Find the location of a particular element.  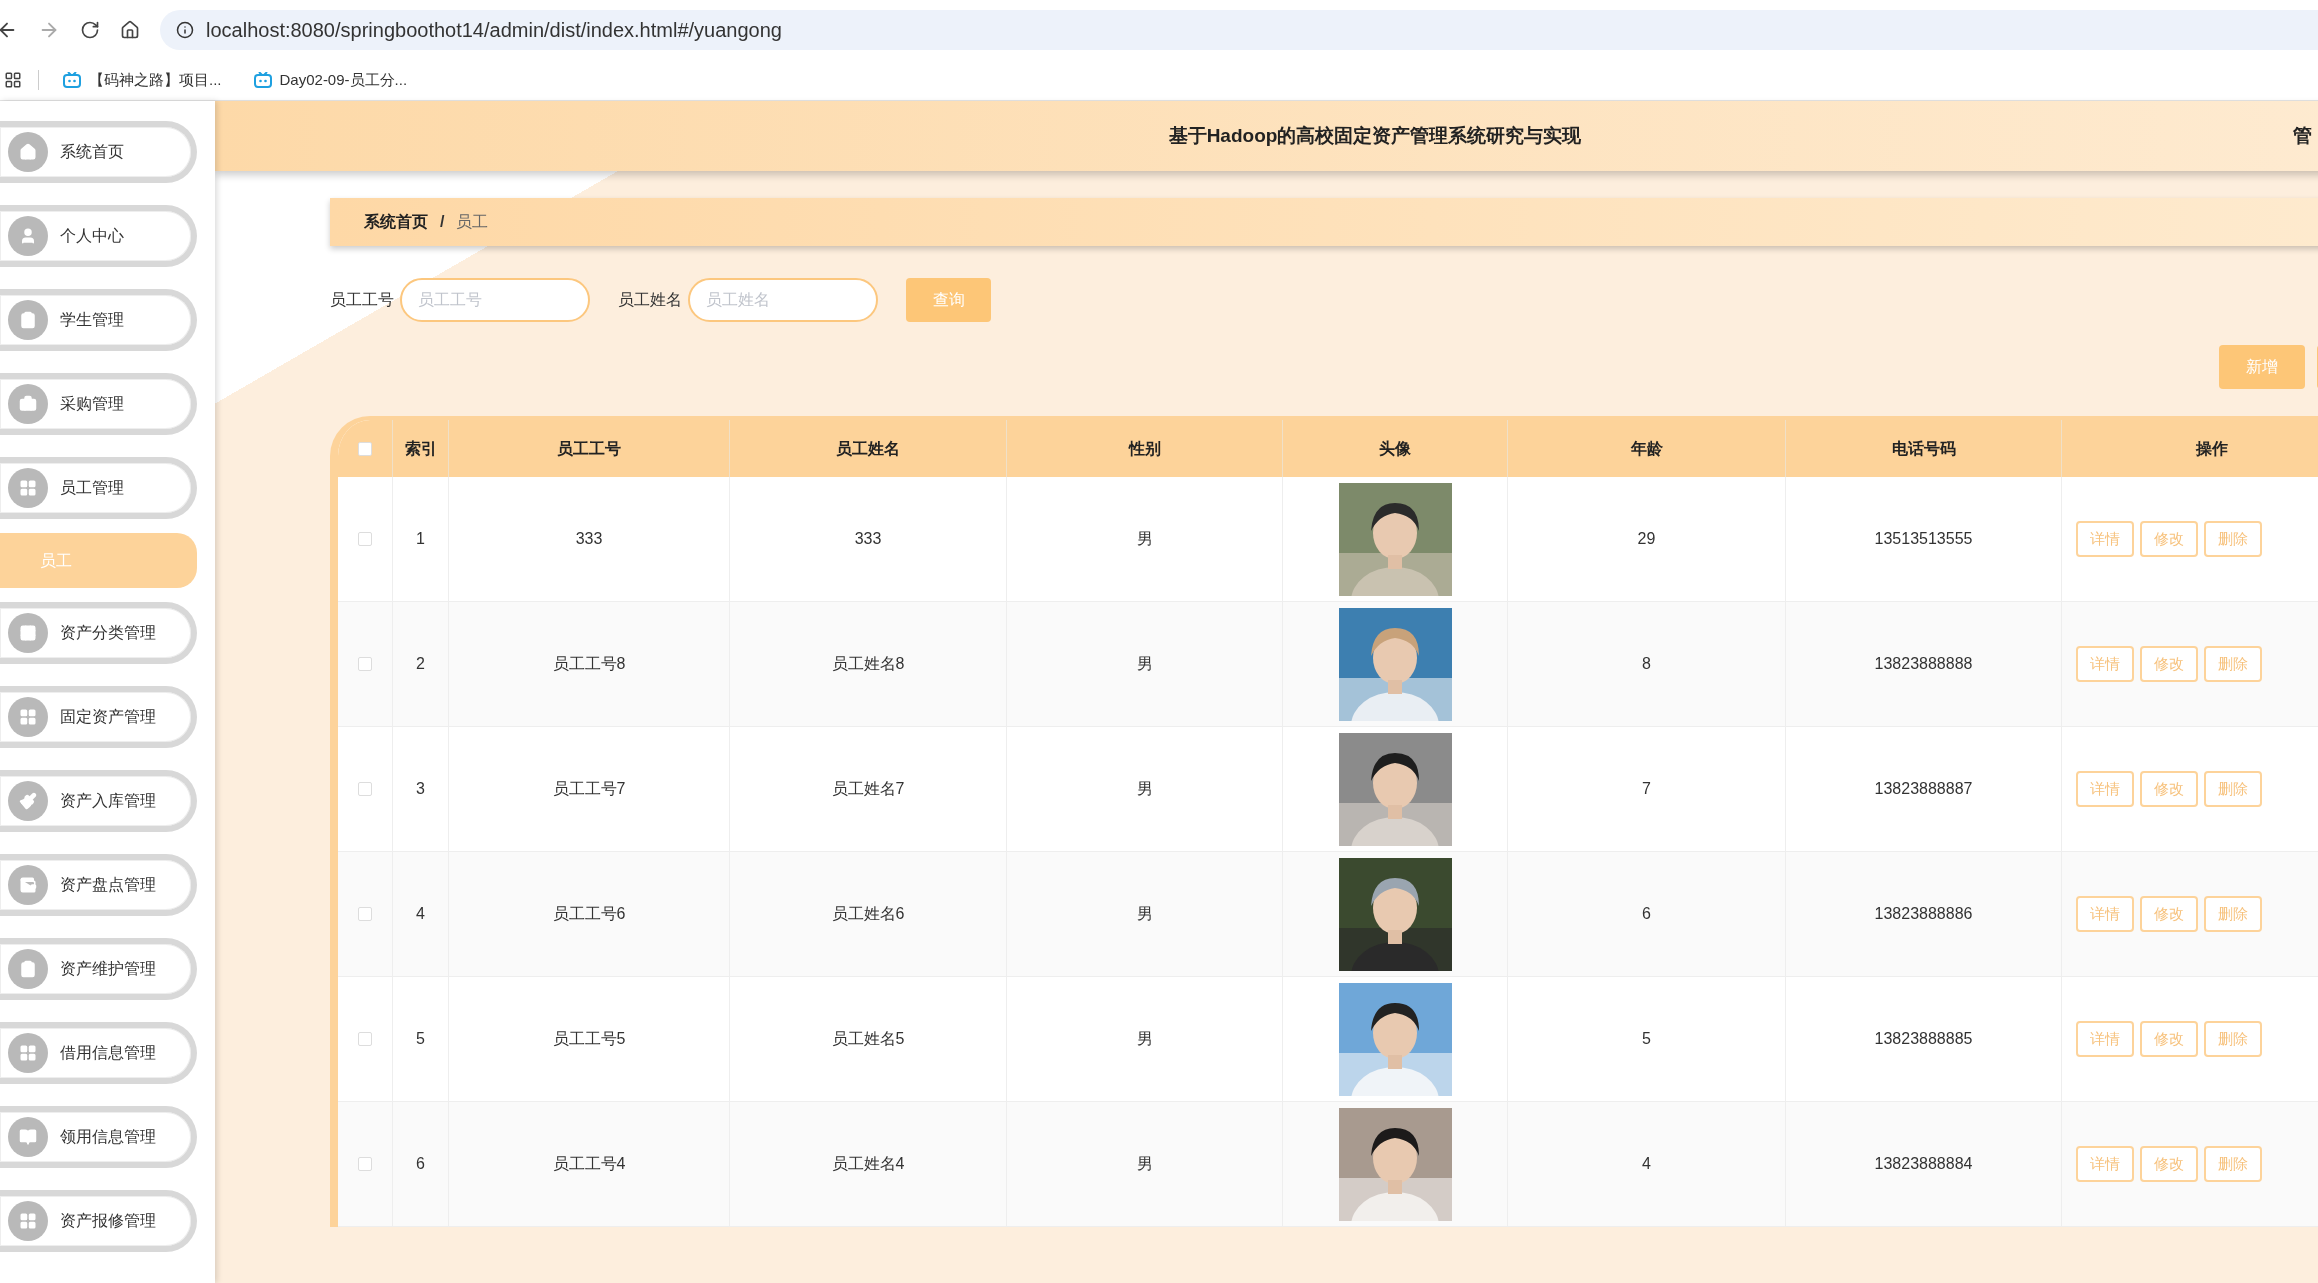

table-cell: 13823888887 is located at coordinates (1924, 789).